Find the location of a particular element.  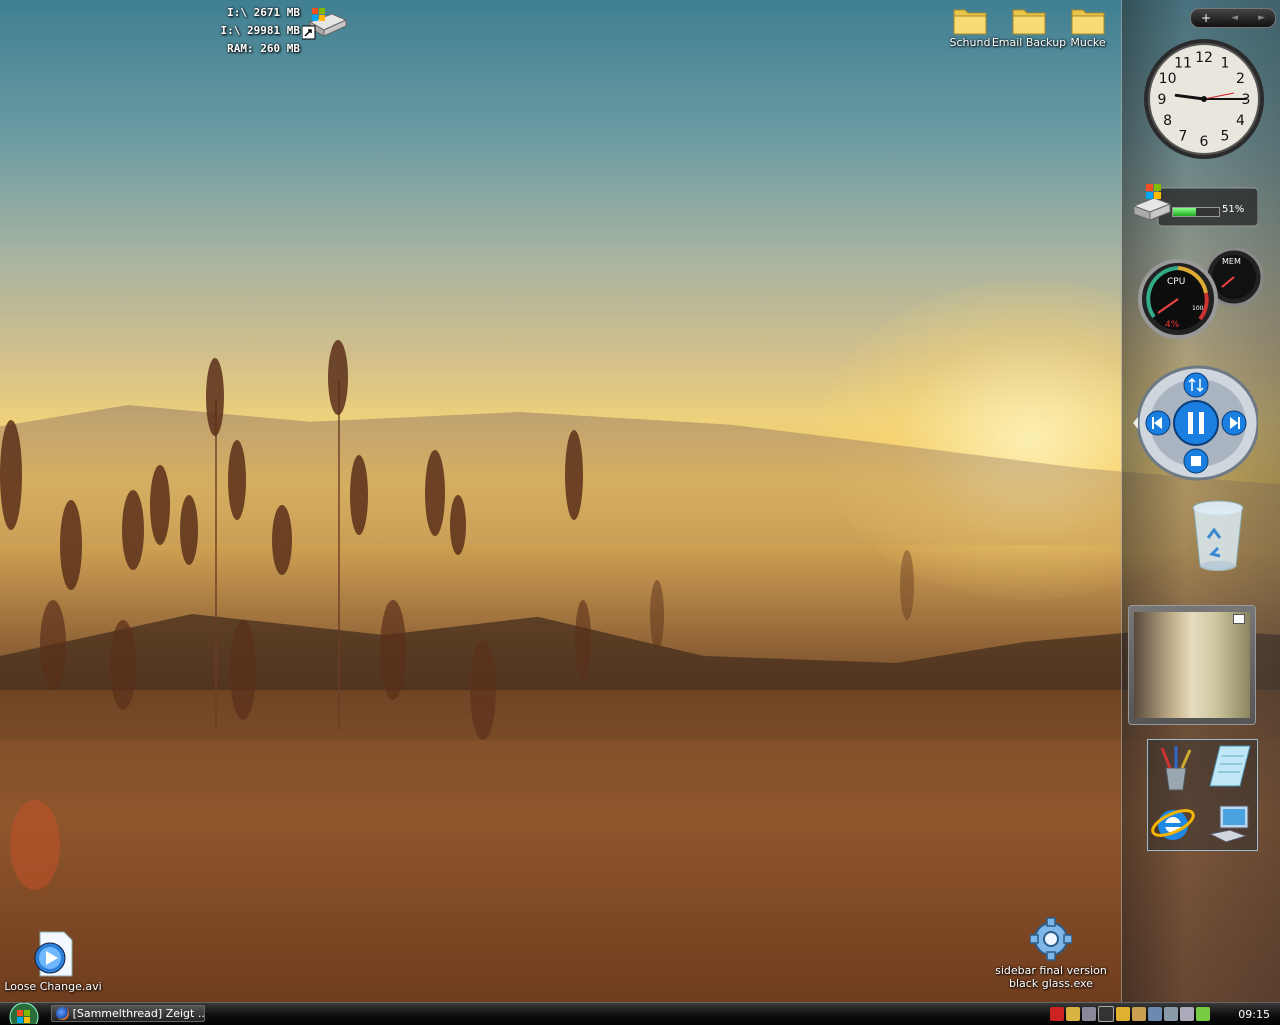

taskbar-clock: 09:15 is located at coordinates (1254, 1014).